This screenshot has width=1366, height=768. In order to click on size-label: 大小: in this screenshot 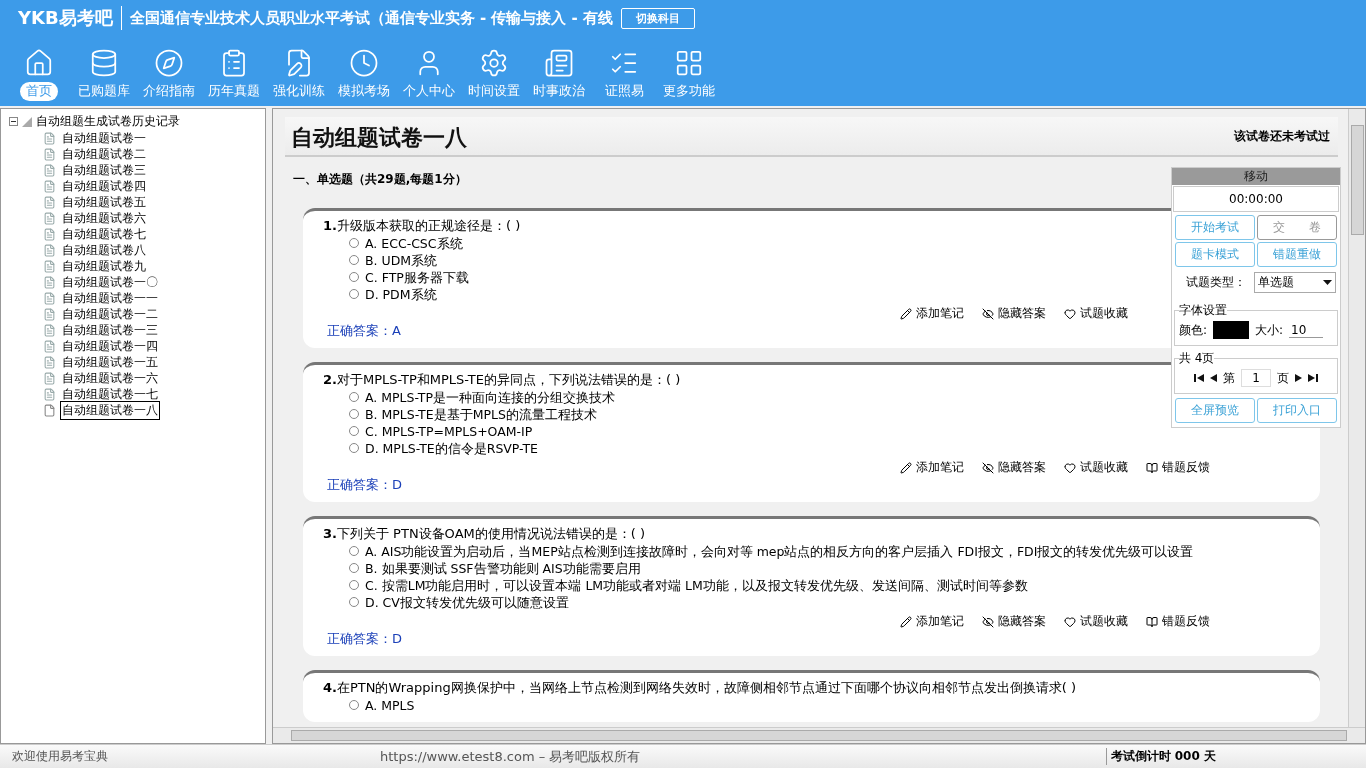, I will do `click(1269, 330)`.